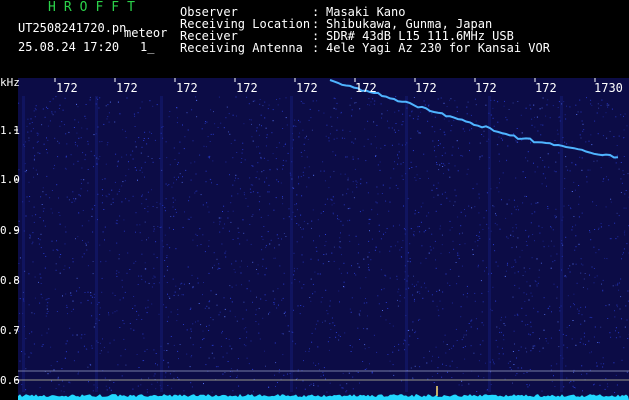 The image size is (629, 400). What do you see at coordinates (608, 88) in the screenshot?
I see `x-tick: 1730` at bounding box center [608, 88].